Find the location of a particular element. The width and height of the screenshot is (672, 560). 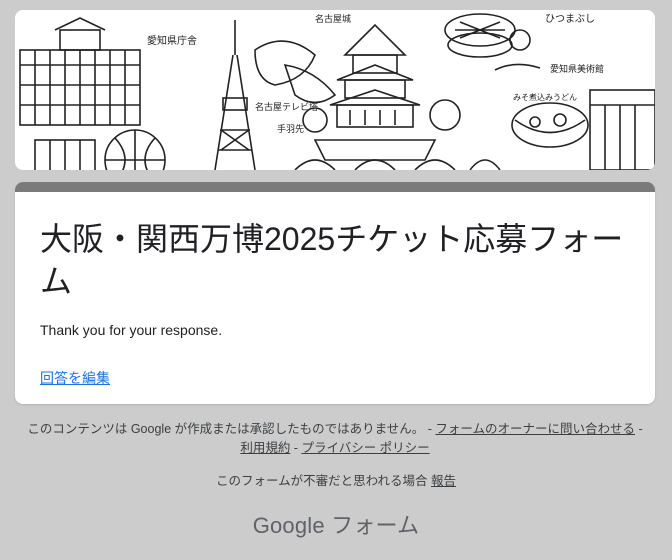

report-prefix-text: このフォームが不審だと思われる場合 is located at coordinates (323, 481).